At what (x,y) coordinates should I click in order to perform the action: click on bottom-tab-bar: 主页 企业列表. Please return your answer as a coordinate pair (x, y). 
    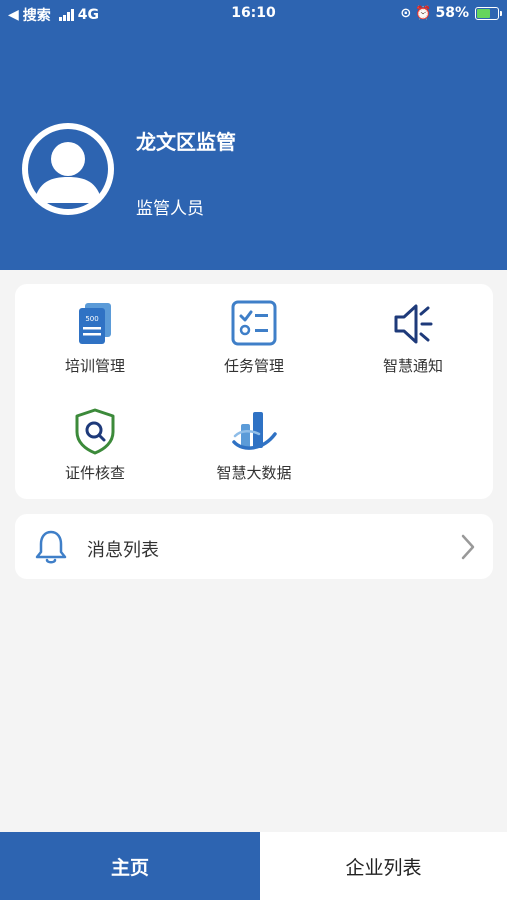
    Looking at the image, I should click on (253, 866).